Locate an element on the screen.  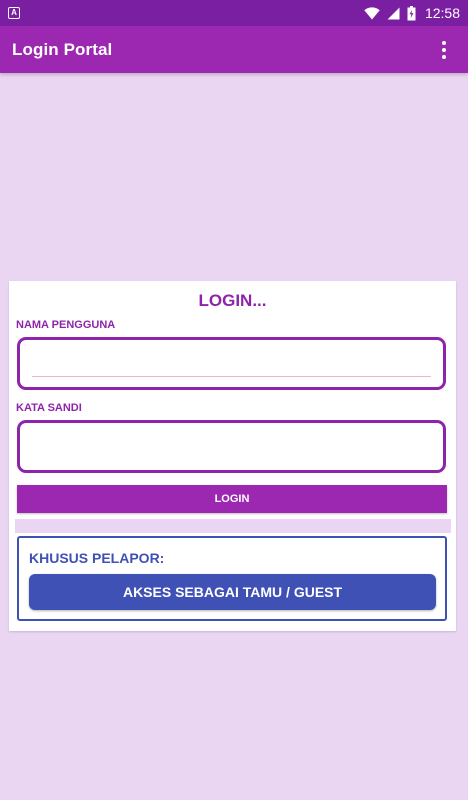
battery-icon is located at coordinates (411, 12).